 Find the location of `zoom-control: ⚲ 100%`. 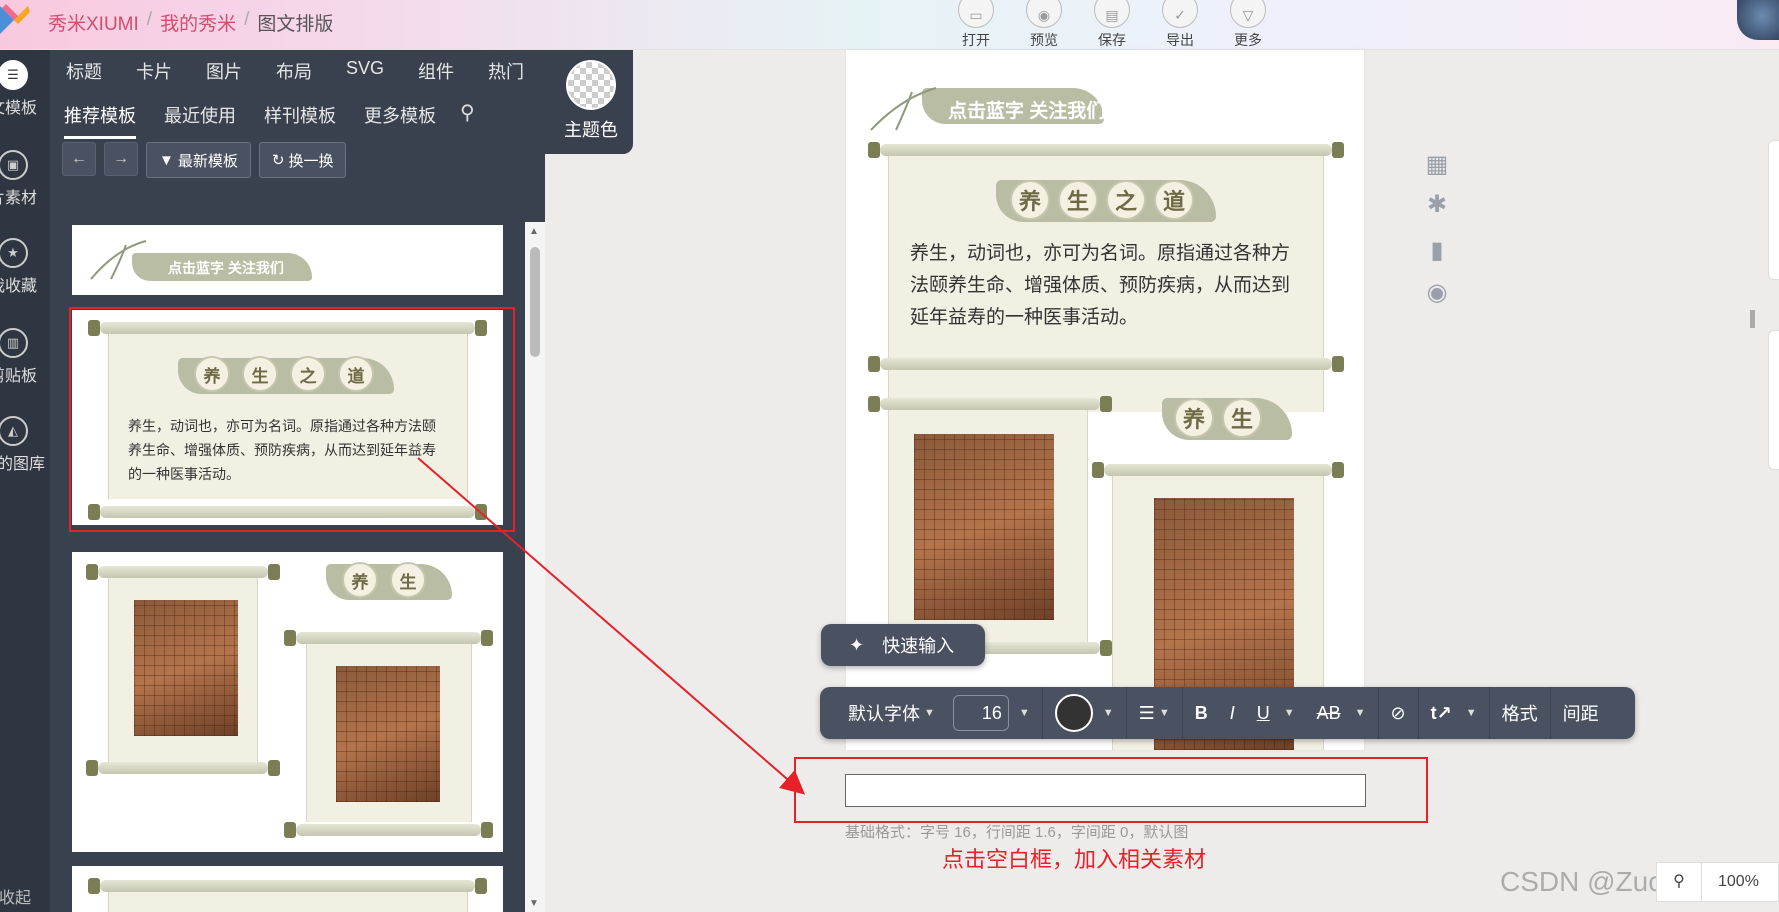

zoom-control: ⚲ 100% is located at coordinates (1717, 882).